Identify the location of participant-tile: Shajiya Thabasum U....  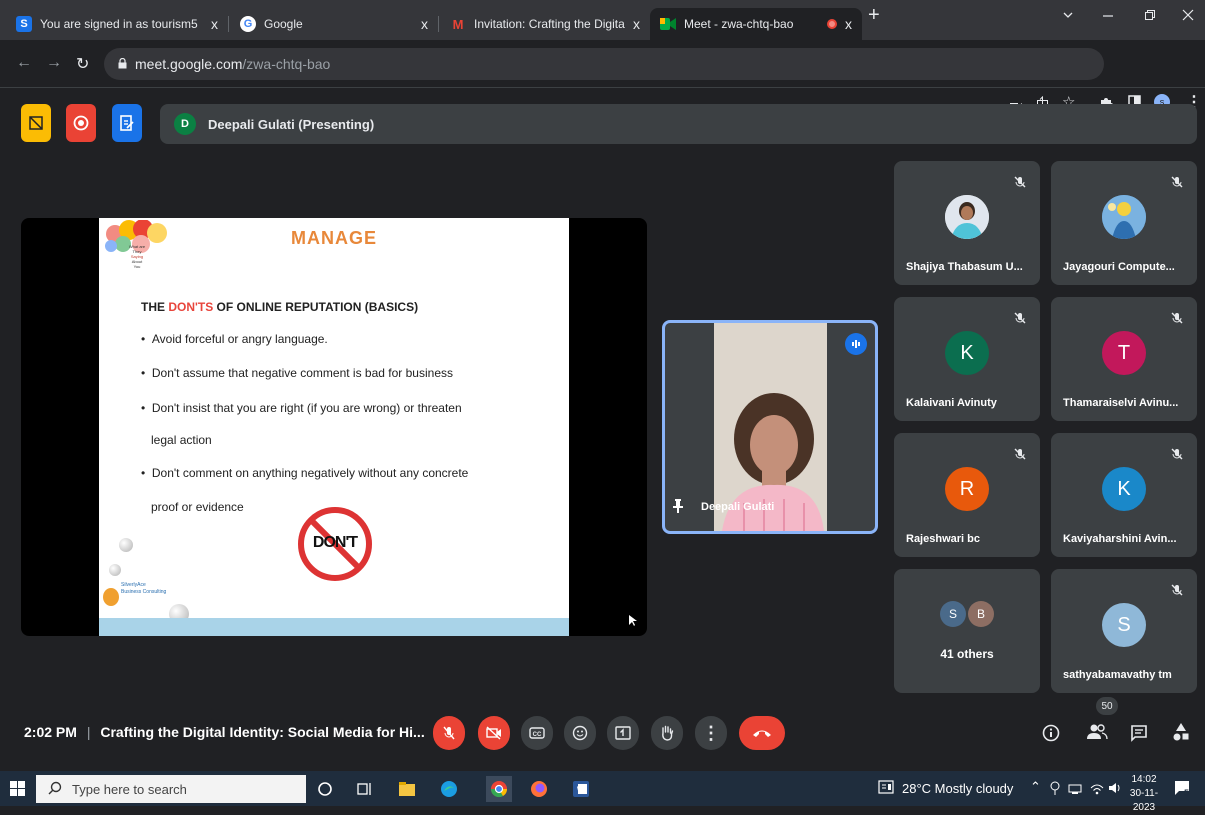
(967, 223).